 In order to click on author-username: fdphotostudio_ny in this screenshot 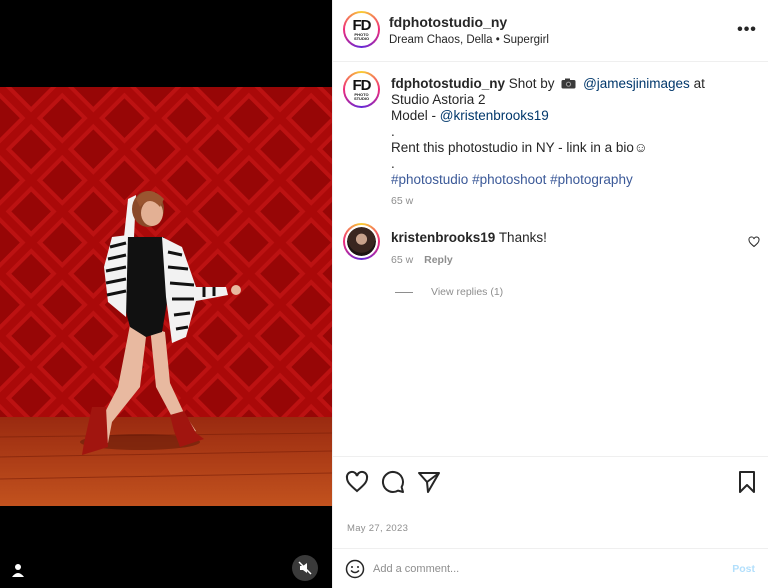, I will do `click(448, 22)`.